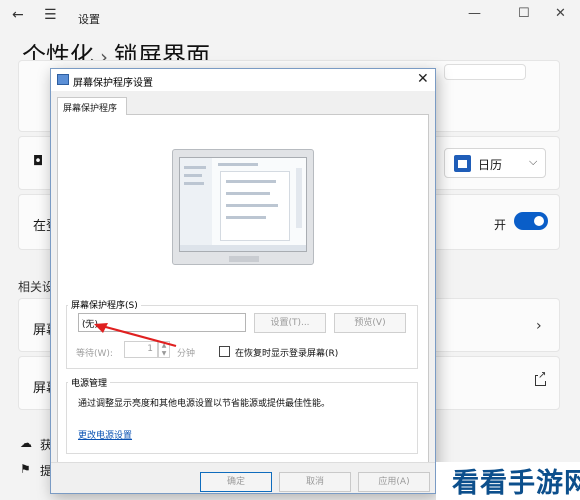  I want to click on resume-logon-checkbox, so click(224, 351).